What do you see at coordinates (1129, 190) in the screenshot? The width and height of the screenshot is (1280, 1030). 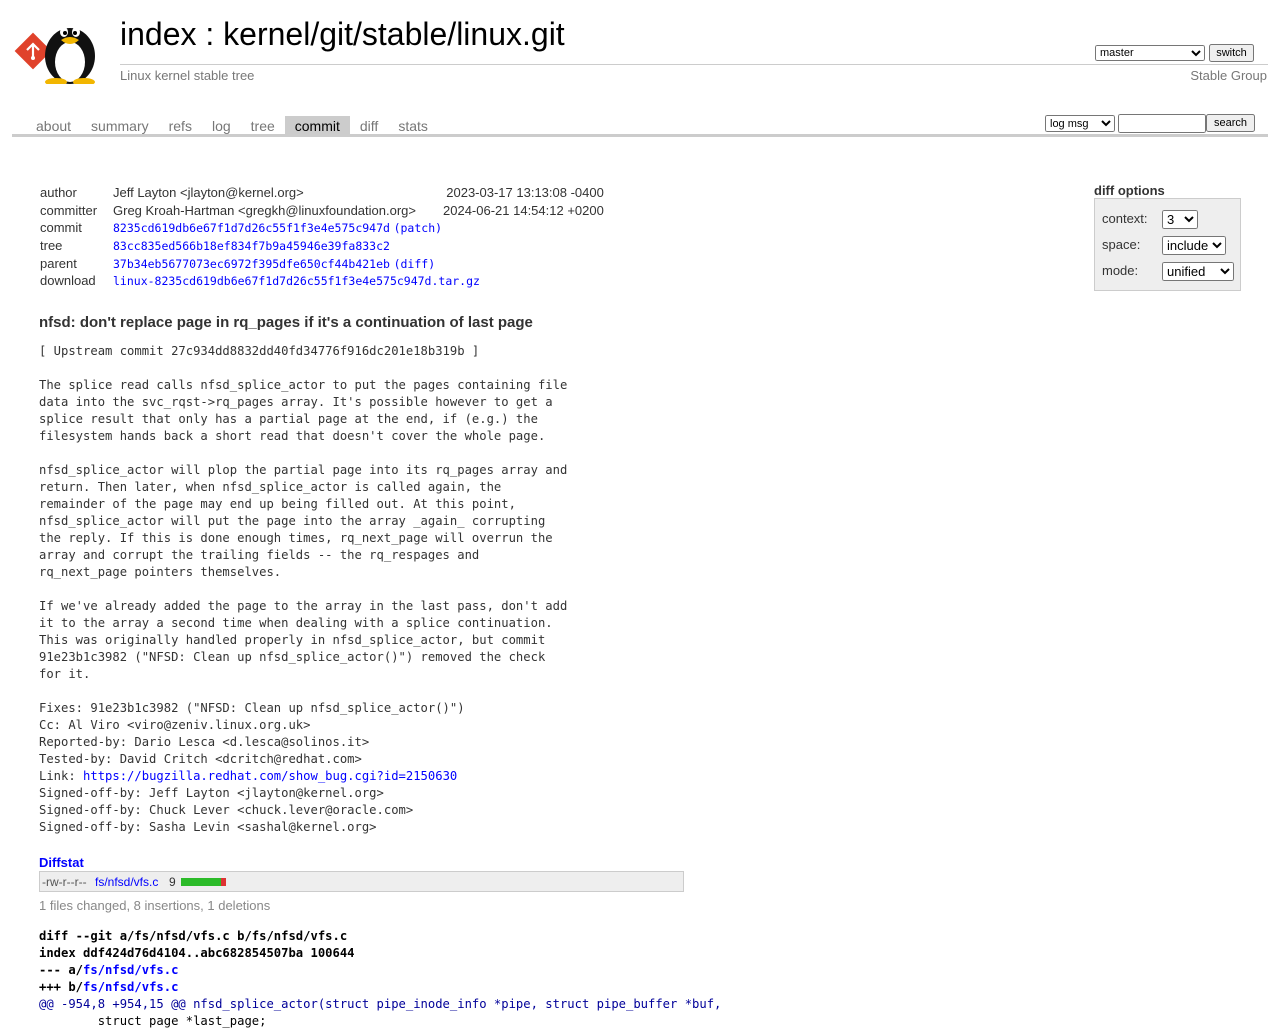 I see `diff-options-heading: diff options` at bounding box center [1129, 190].